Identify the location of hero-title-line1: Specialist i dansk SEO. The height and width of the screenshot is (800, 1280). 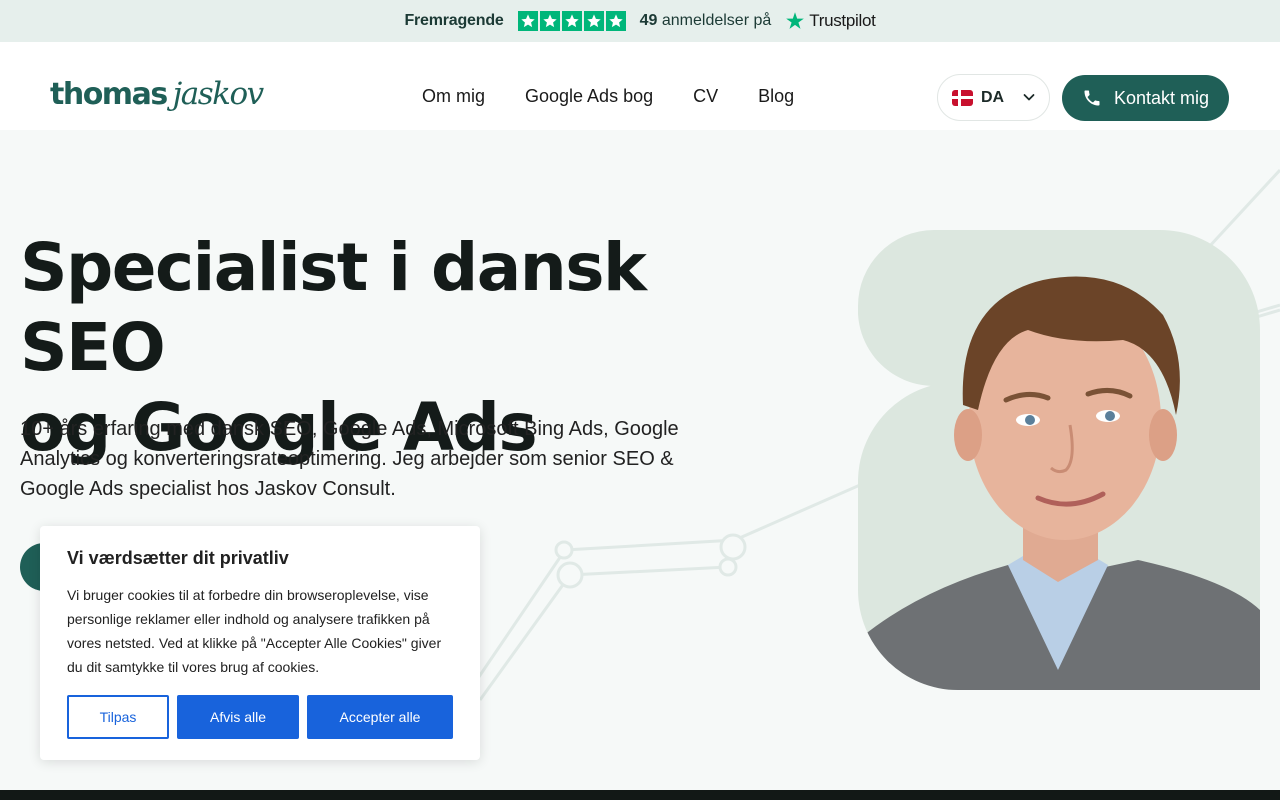
(333, 307).